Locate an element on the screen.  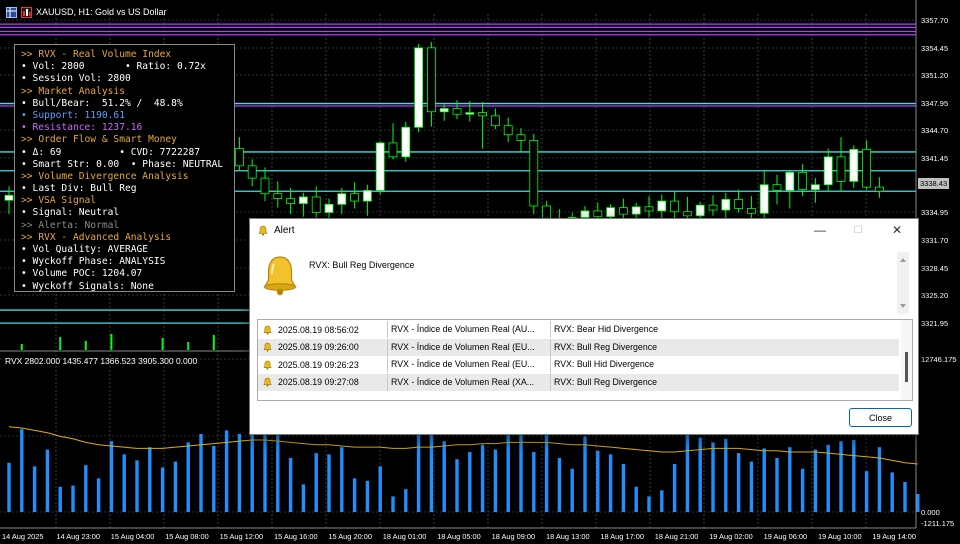
panel-line: • Δ: 69 • CVD: 7722287 is located at coordinates (111, 152).